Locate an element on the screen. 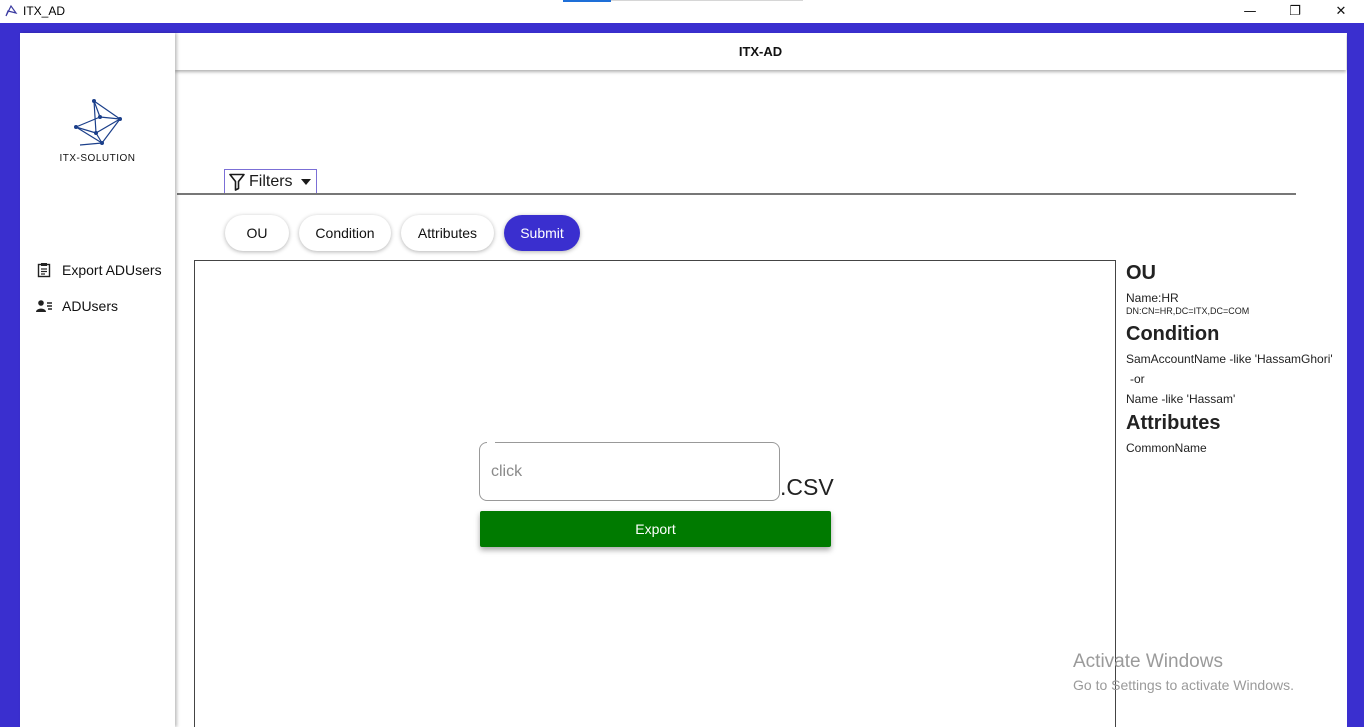 Image resolution: width=1364 pixels, height=727 pixels. window-title: ITX_AD is located at coordinates (44, 11).